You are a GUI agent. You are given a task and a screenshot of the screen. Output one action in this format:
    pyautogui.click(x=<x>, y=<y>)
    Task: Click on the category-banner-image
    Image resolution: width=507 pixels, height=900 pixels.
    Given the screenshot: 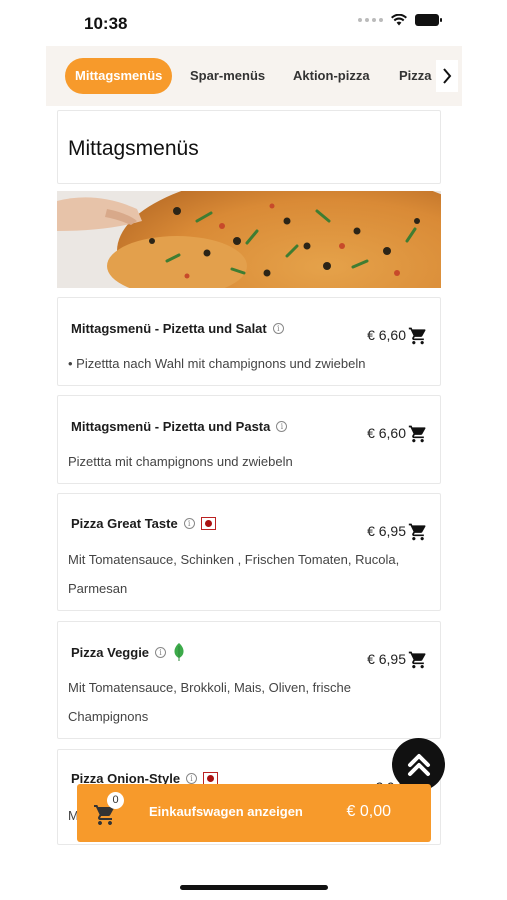 What is the action you would take?
    pyautogui.click(x=249, y=239)
    